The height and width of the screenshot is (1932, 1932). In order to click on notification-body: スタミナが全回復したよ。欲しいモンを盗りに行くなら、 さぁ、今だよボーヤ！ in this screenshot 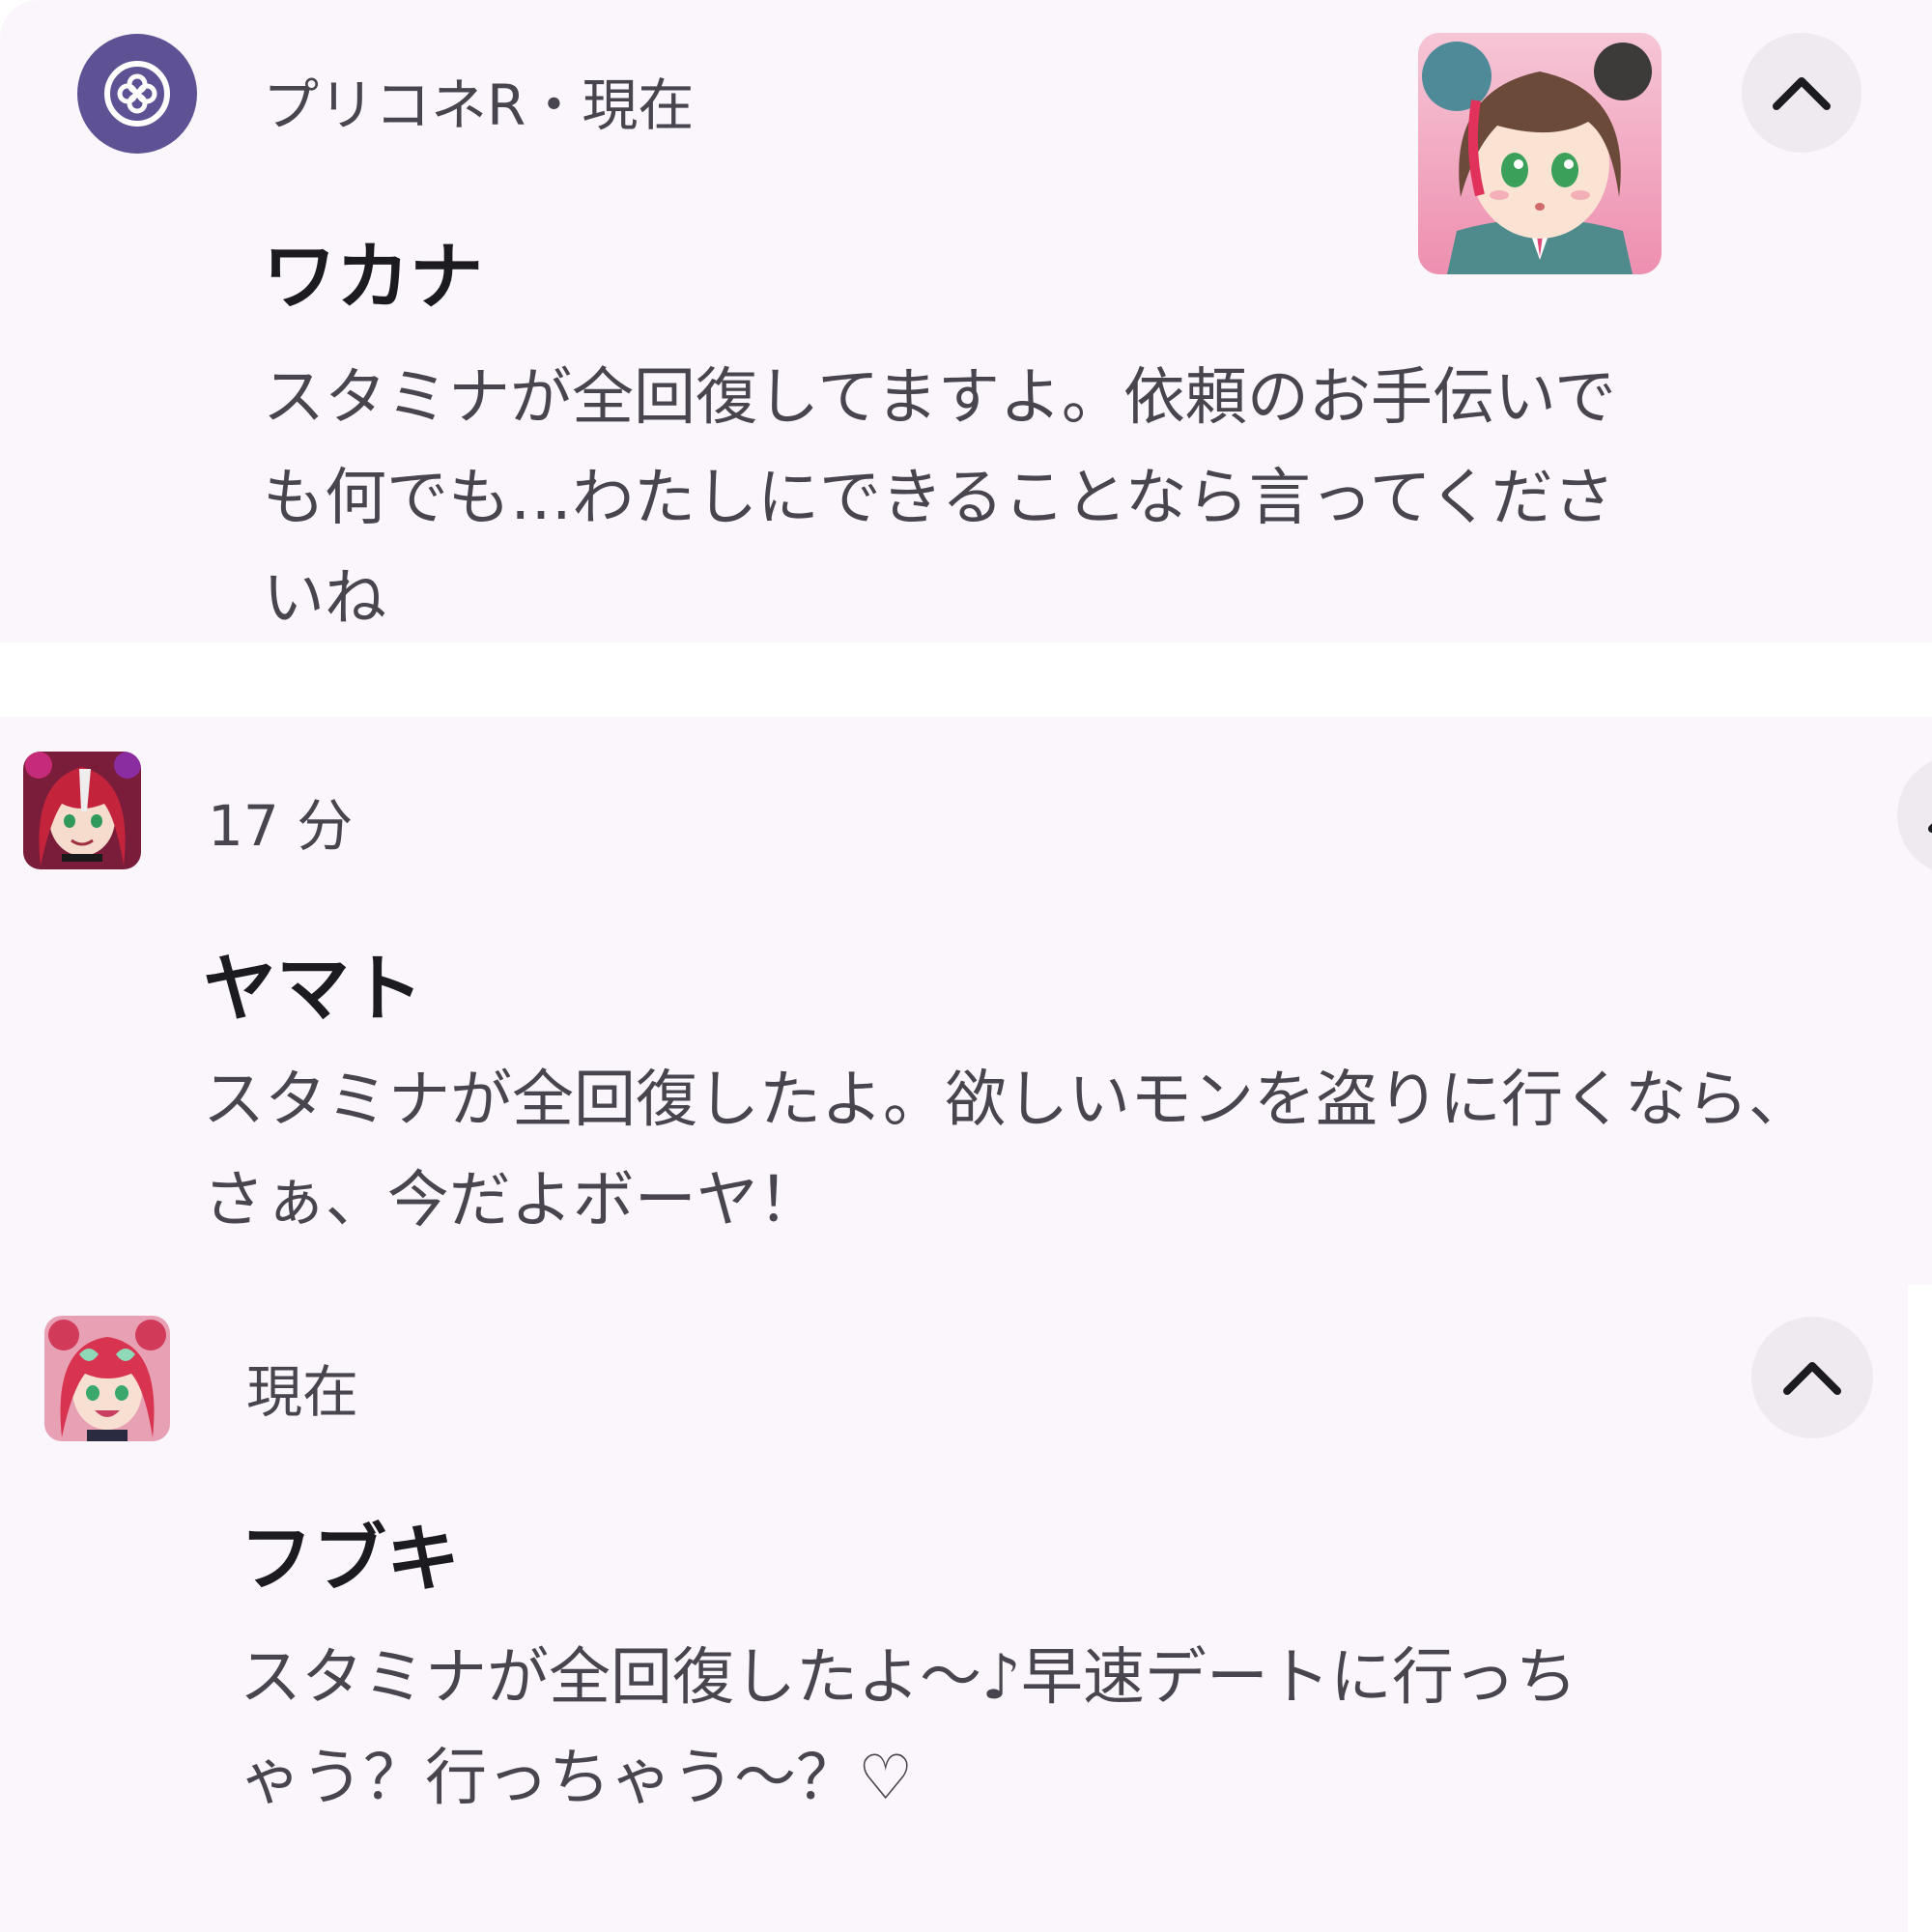, I will do `click(1006, 1150)`.